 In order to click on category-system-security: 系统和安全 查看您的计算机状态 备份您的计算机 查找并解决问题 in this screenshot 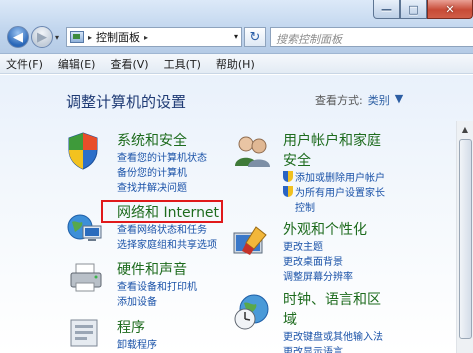, I will do `click(162, 163)`.